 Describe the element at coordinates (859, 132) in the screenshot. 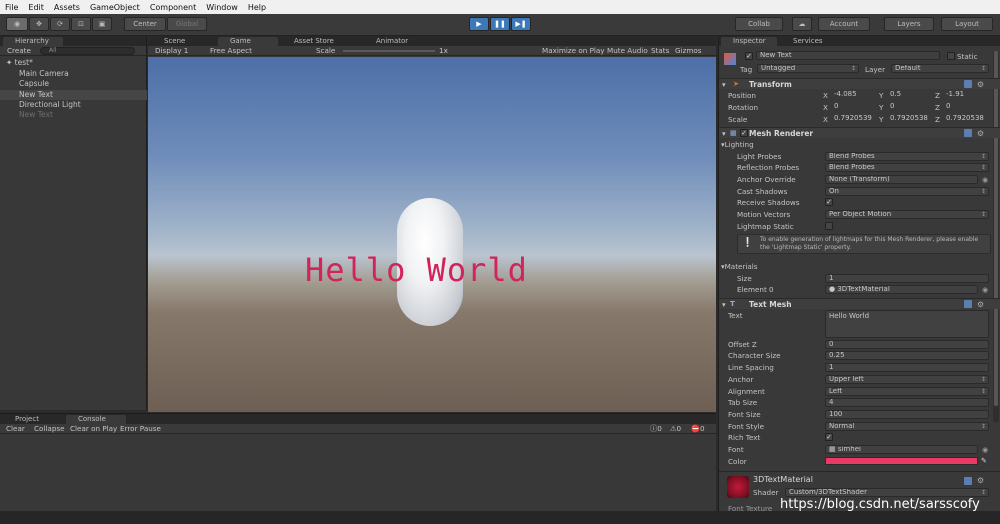

I see `mesh-renderer-header: ▾ ▦ ✓ Mesh Renderer ⚙` at that location.